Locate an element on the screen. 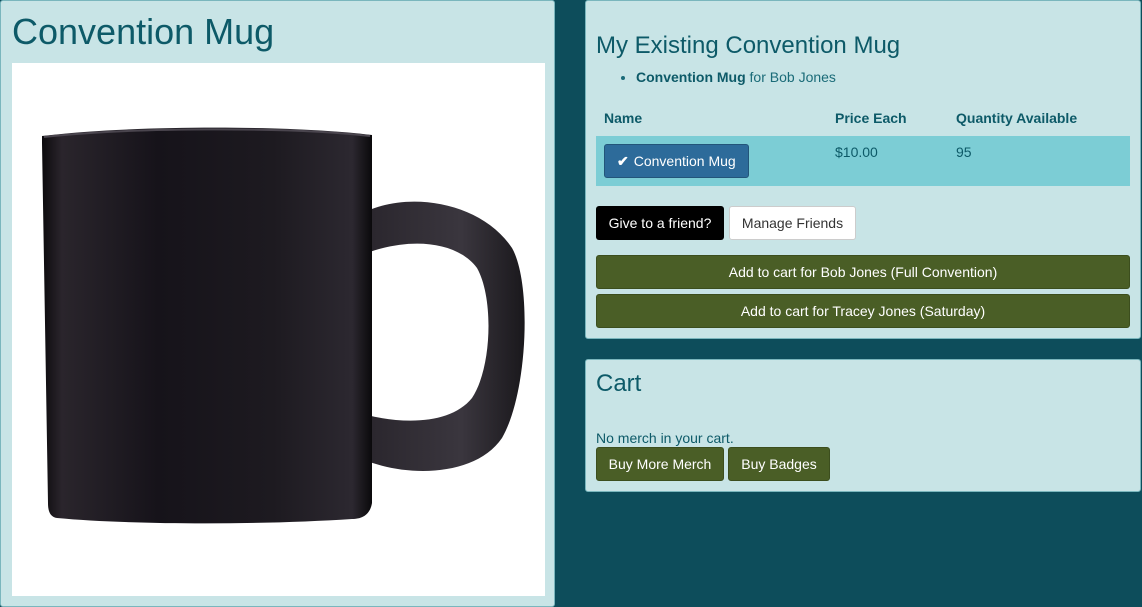  row-price: $10.00 is located at coordinates (887, 161).